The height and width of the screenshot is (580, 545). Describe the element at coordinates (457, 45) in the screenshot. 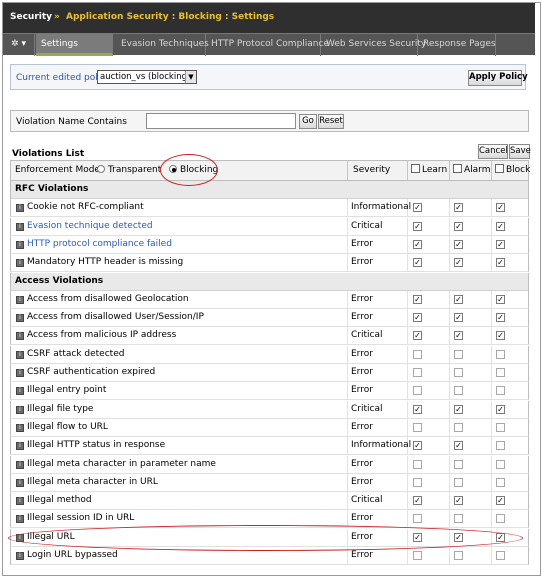

I see `tab-response-pages: Response Pages` at that location.